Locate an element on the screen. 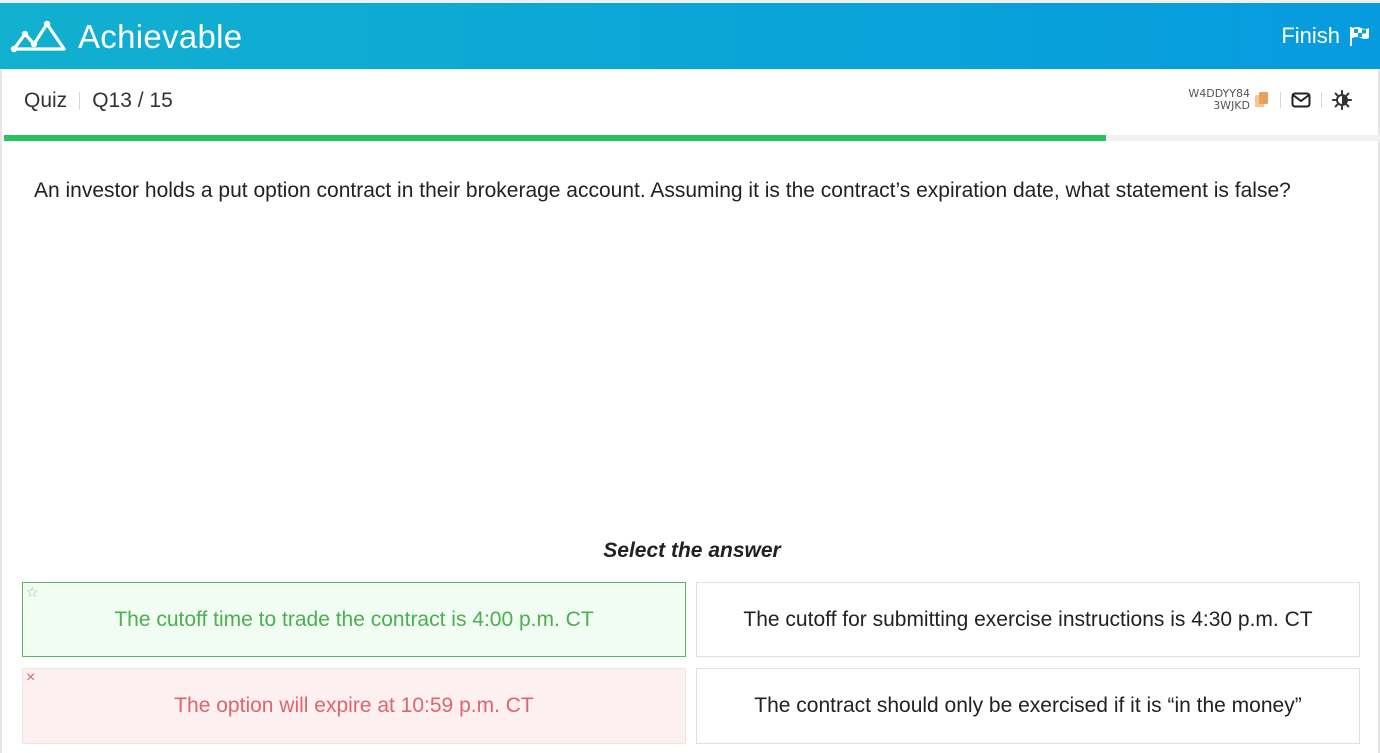 This screenshot has width=1380, height=753. session-code-line-2: 3WJKD is located at coordinates (1231, 105).